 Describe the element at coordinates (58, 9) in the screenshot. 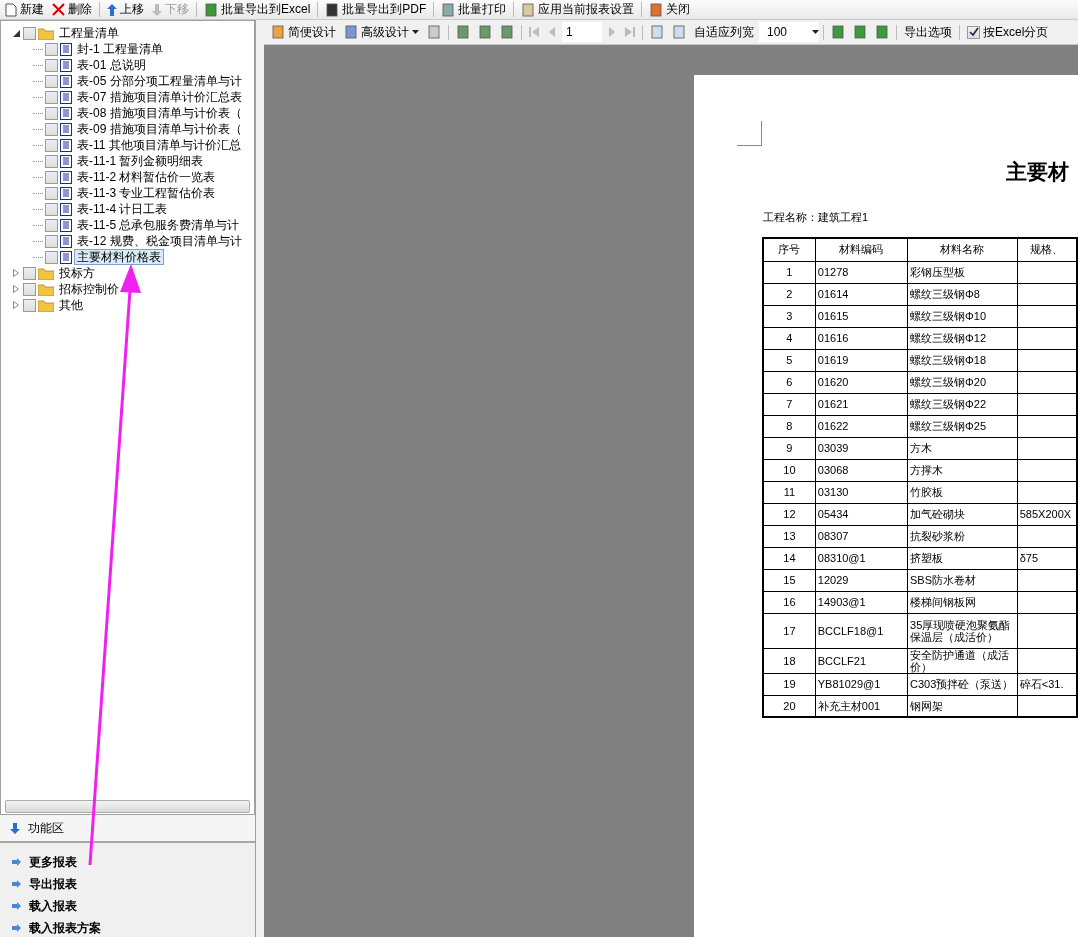

I see `delete-icon` at that location.